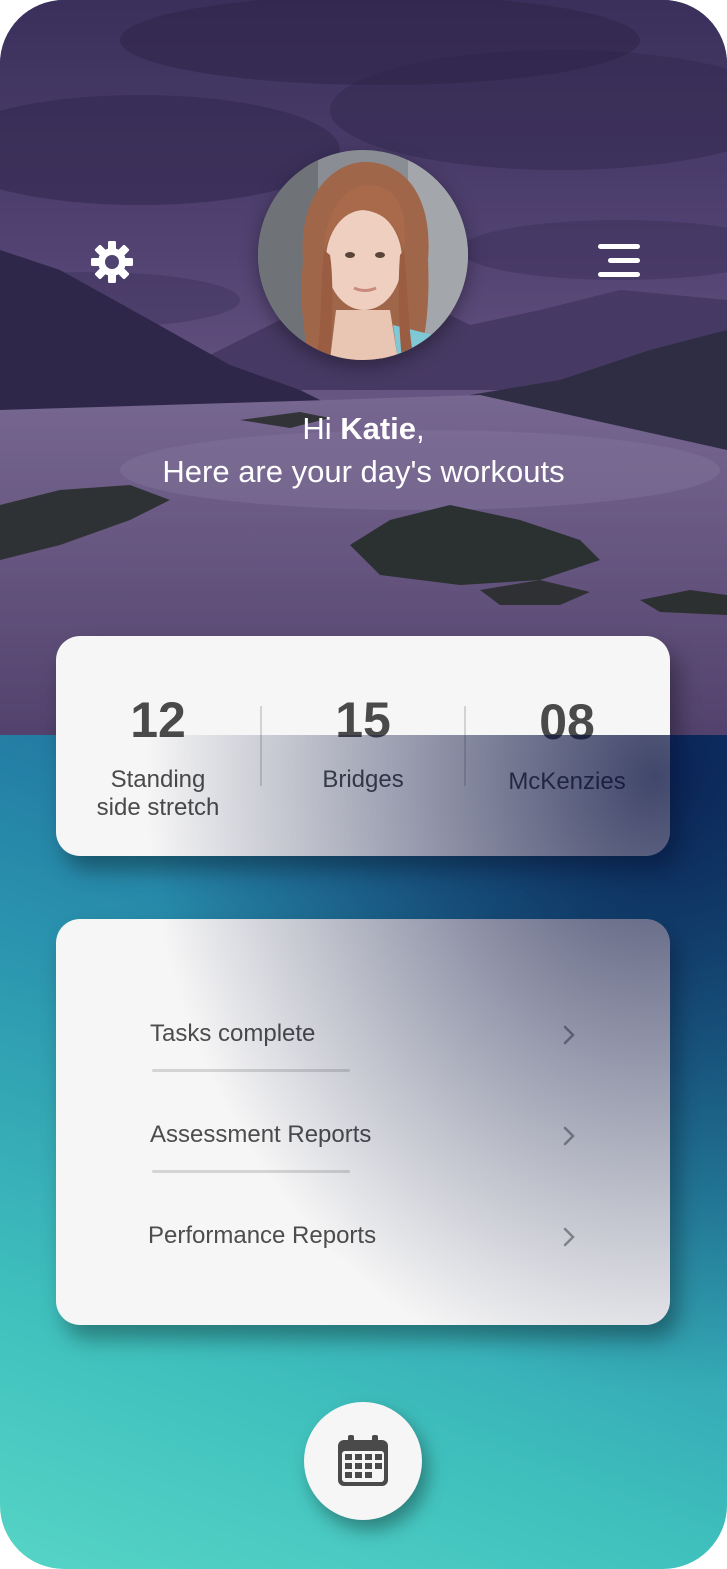 This screenshot has height=1569, width=727. What do you see at coordinates (363, 471) in the screenshot?
I see `greeting-subtitle: Here are your day's workouts` at bounding box center [363, 471].